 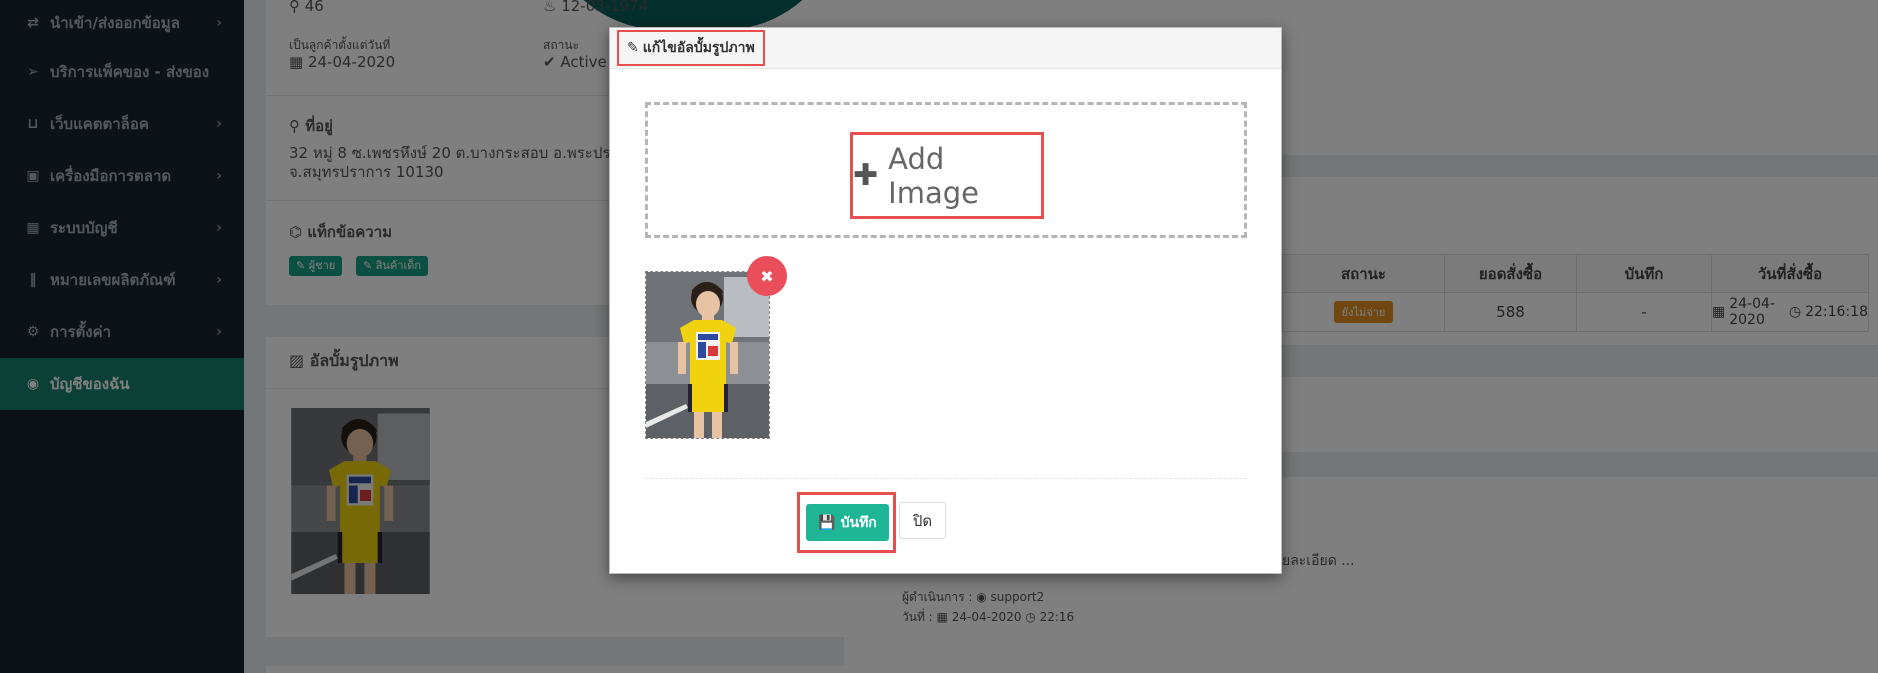 What do you see at coordinates (633, 48) in the screenshot?
I see `pencil-icon: ✎` at bounding box center [633, 48].